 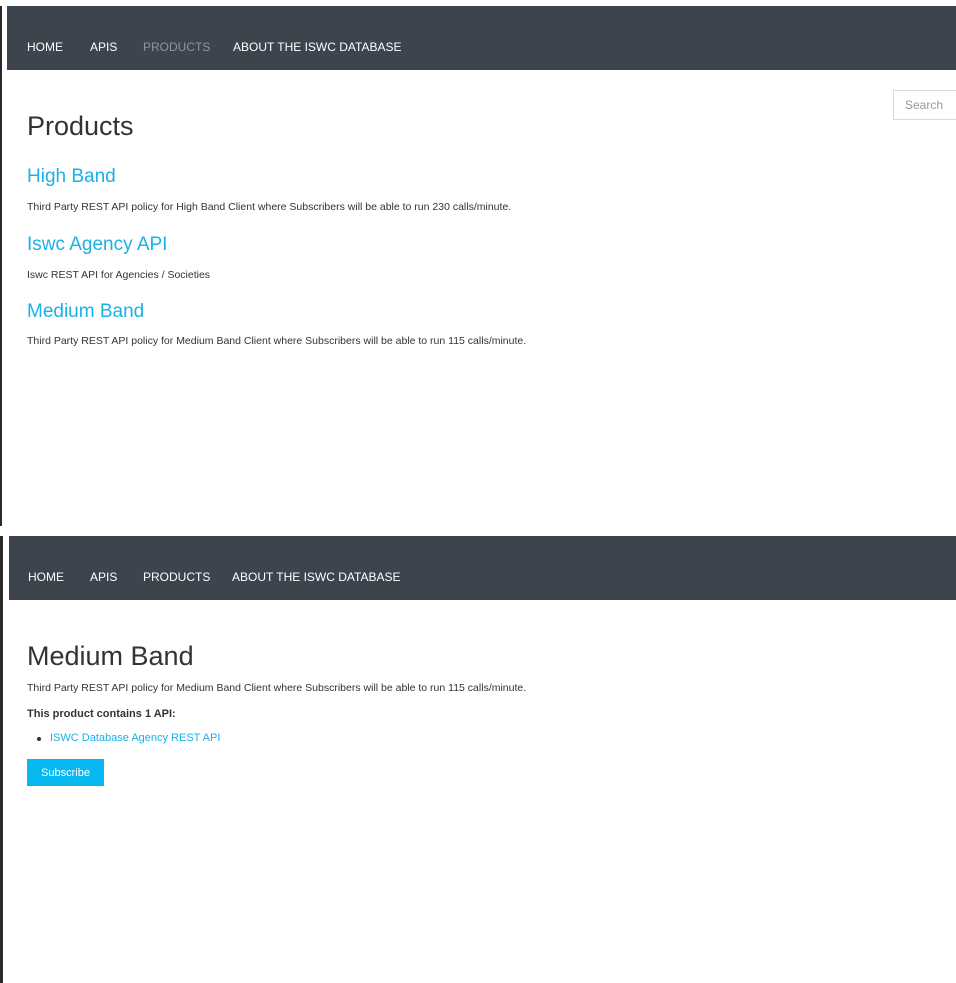 I want to click on api-link: ISWC Database Agency REST API, so click(x=135, y=738).